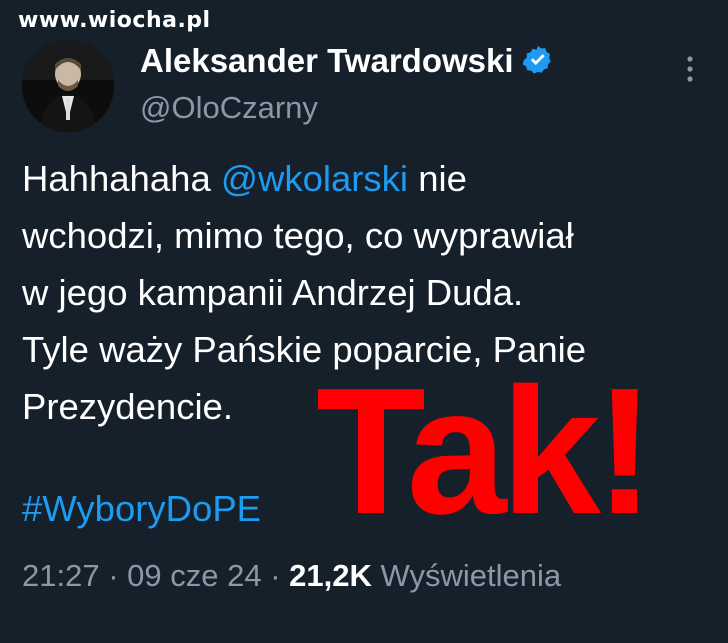  Describe the element at coordinates (121, 178) in the screenshot. I see `tweet-text-start: Hahhahaha` at that location.